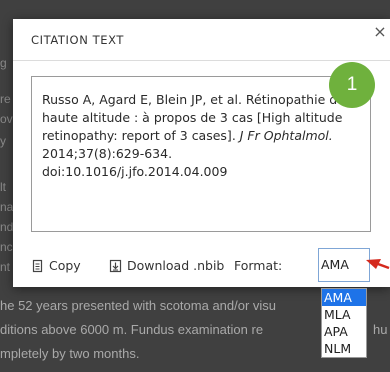  Describe the element at coordinates (3, 187) in the screenshot. I see `background-text-fragment: lt` at that location.